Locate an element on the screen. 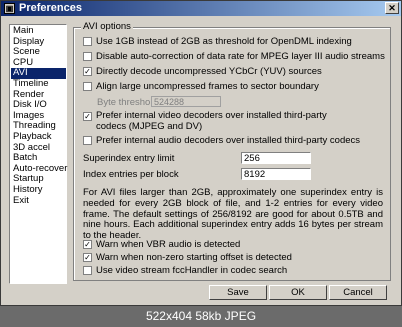 The width and height of the screenshot is (402, 327). window-title: Preferences is located at coordinates (50, 8).